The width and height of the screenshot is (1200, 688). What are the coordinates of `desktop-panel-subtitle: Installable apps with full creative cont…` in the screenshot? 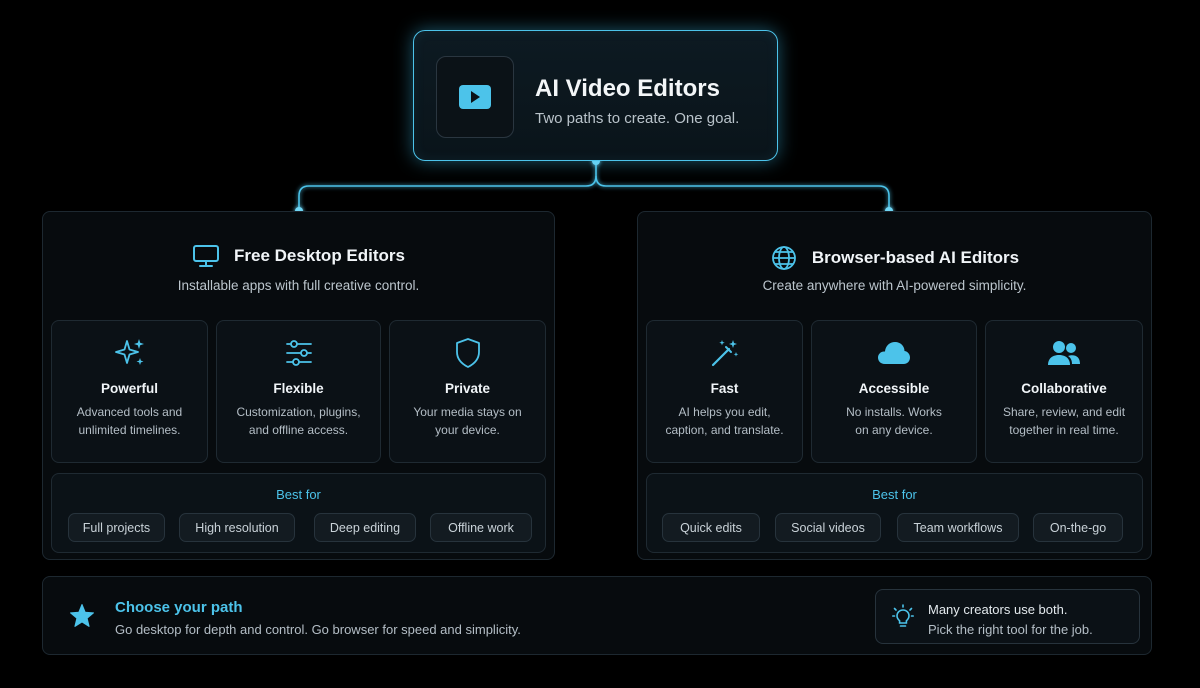 It's located at (298, 285).